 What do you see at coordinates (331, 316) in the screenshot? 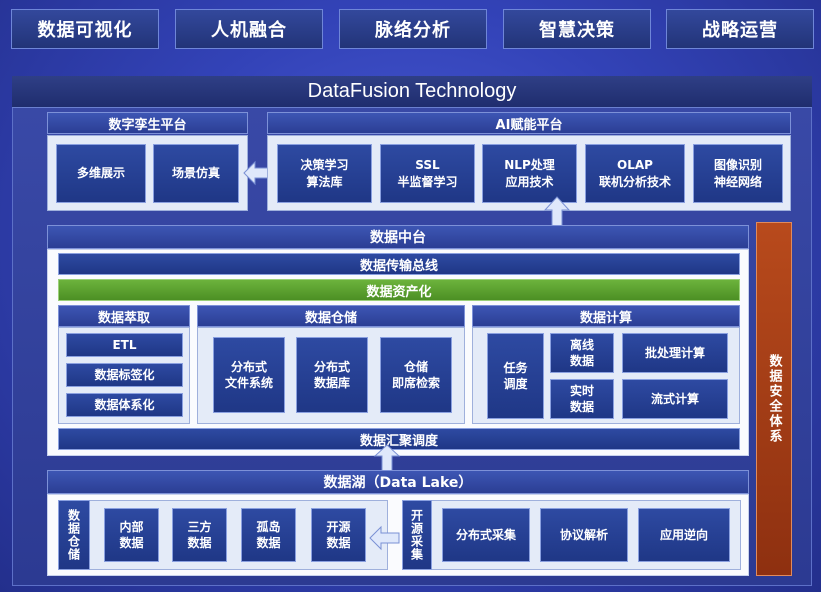
I see `warehouse-header: 数据仓储` at bounding box center [331, 316].